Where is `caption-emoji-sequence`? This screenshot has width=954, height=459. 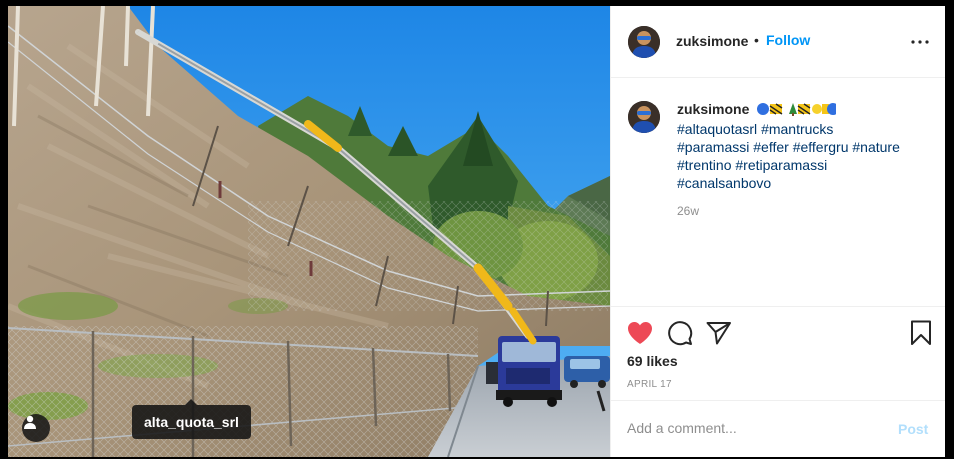
caption-emoji-sequence is located at coordinates (798, 111).